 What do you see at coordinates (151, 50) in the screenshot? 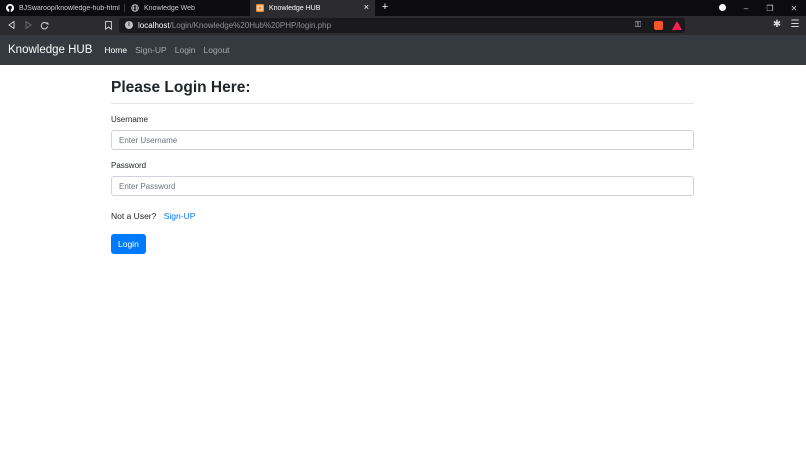
I see `nav-link-signup: Sign-UP` at bounding box center [151, 50].